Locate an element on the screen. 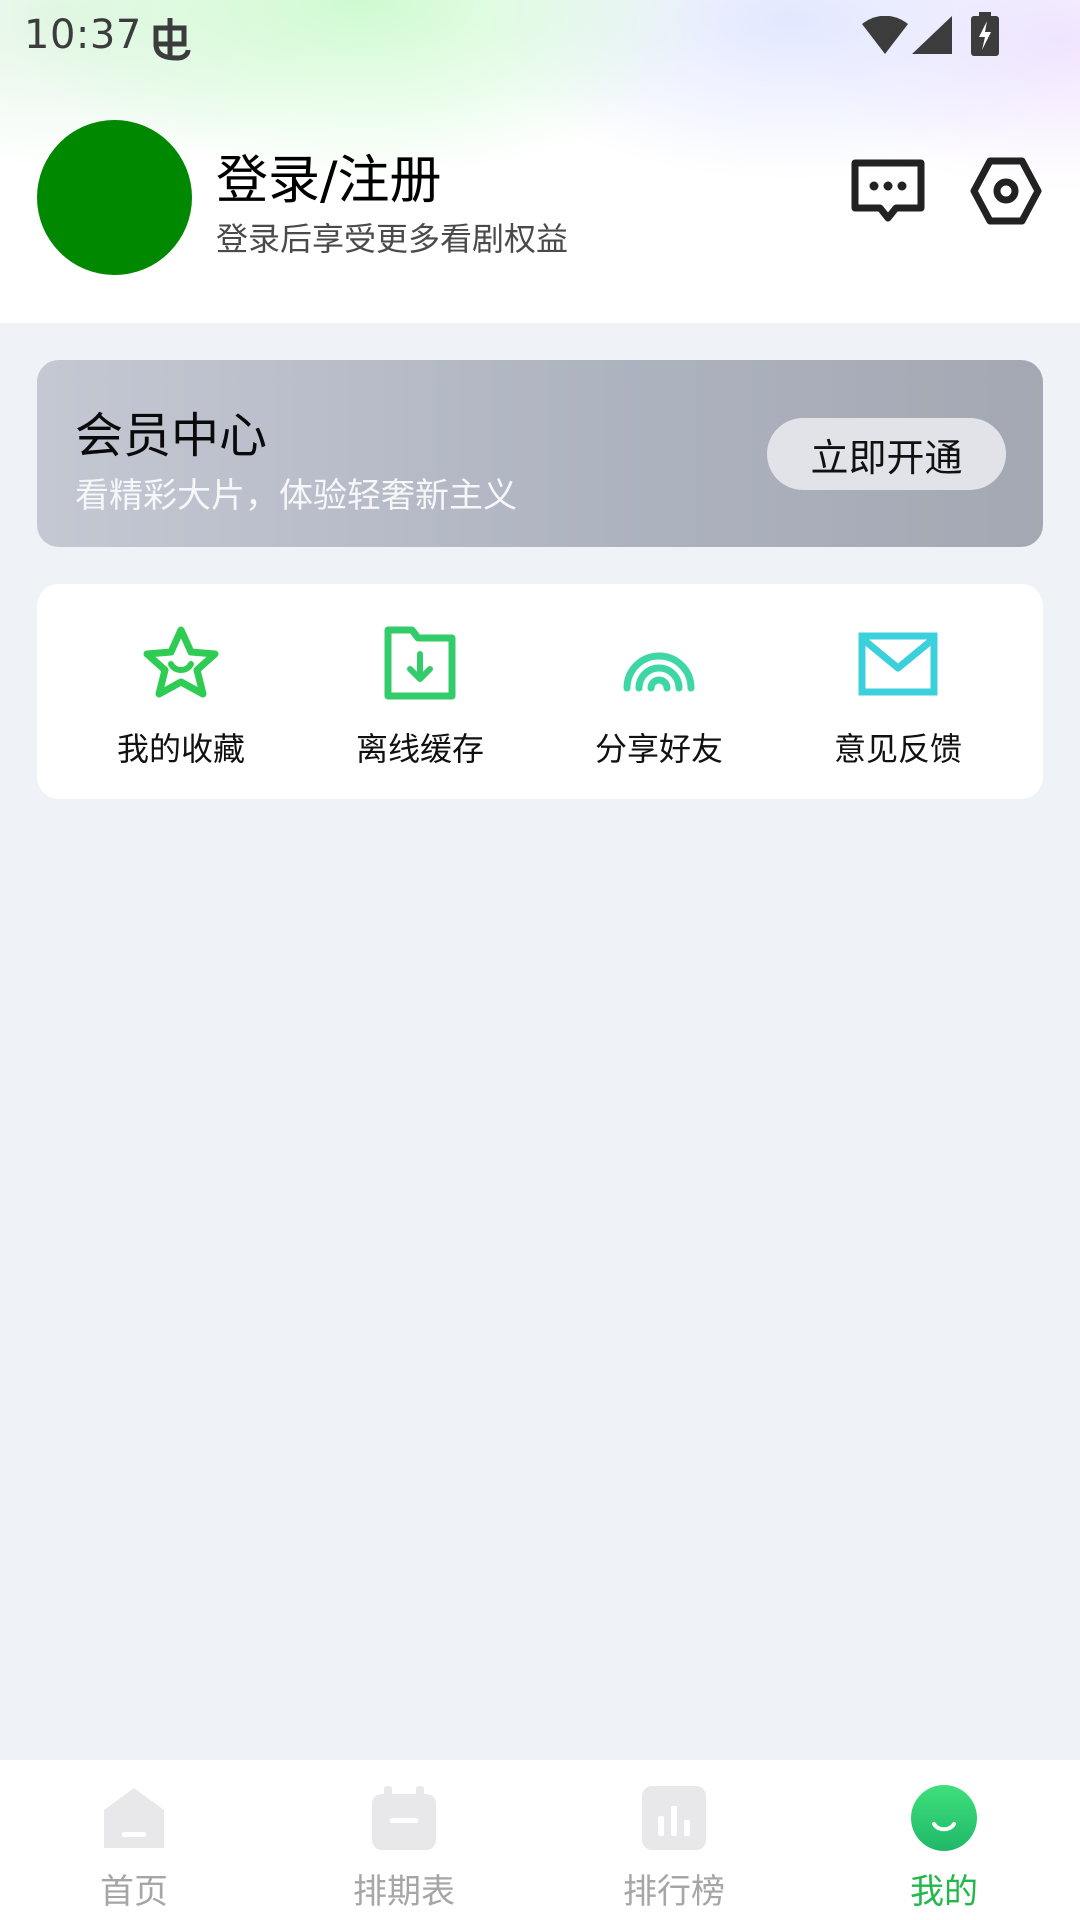 The width and height of the screenshot is (1080, 1920). avatar is located at coordinates (114, 197).